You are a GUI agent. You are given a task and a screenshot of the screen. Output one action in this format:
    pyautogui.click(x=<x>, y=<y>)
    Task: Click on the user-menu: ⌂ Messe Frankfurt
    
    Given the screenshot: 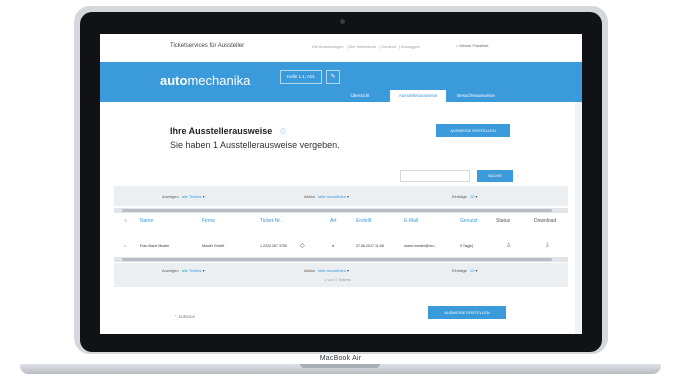 What is the action you would take?
    pyautogui.click(x=472, y=45)
    